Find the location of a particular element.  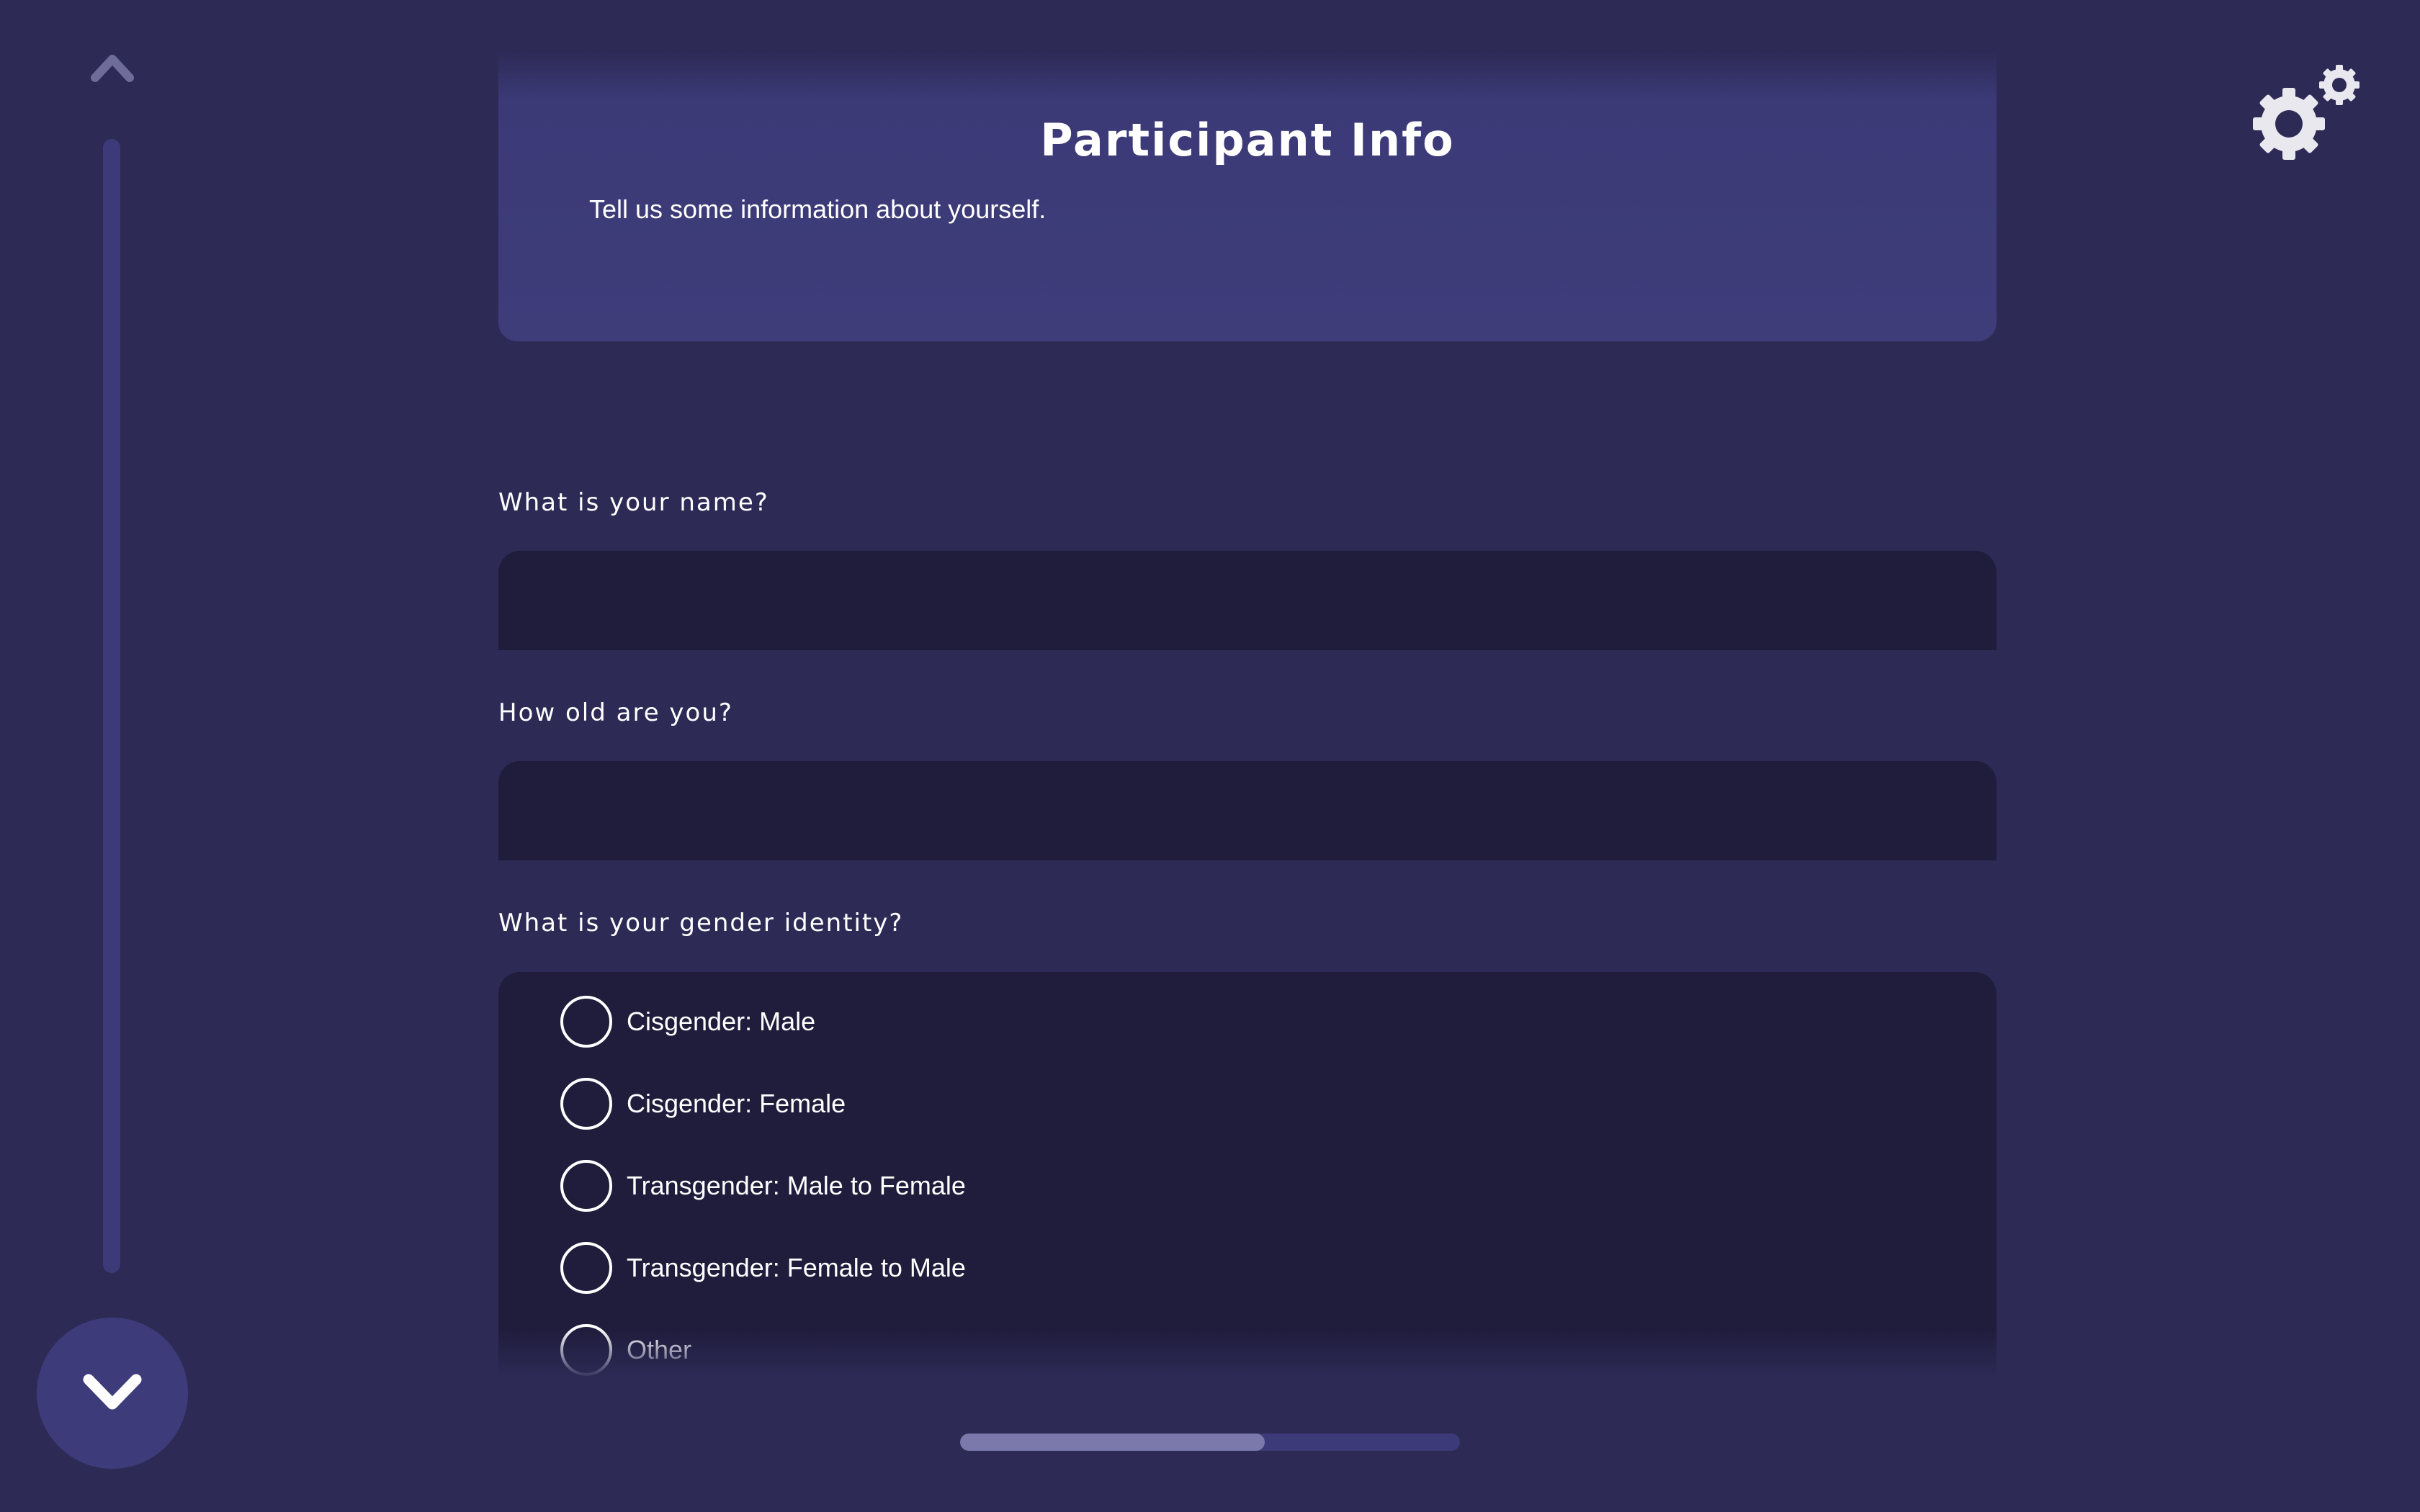

radio-option-label: Other is located at coordinates (659, 1349).